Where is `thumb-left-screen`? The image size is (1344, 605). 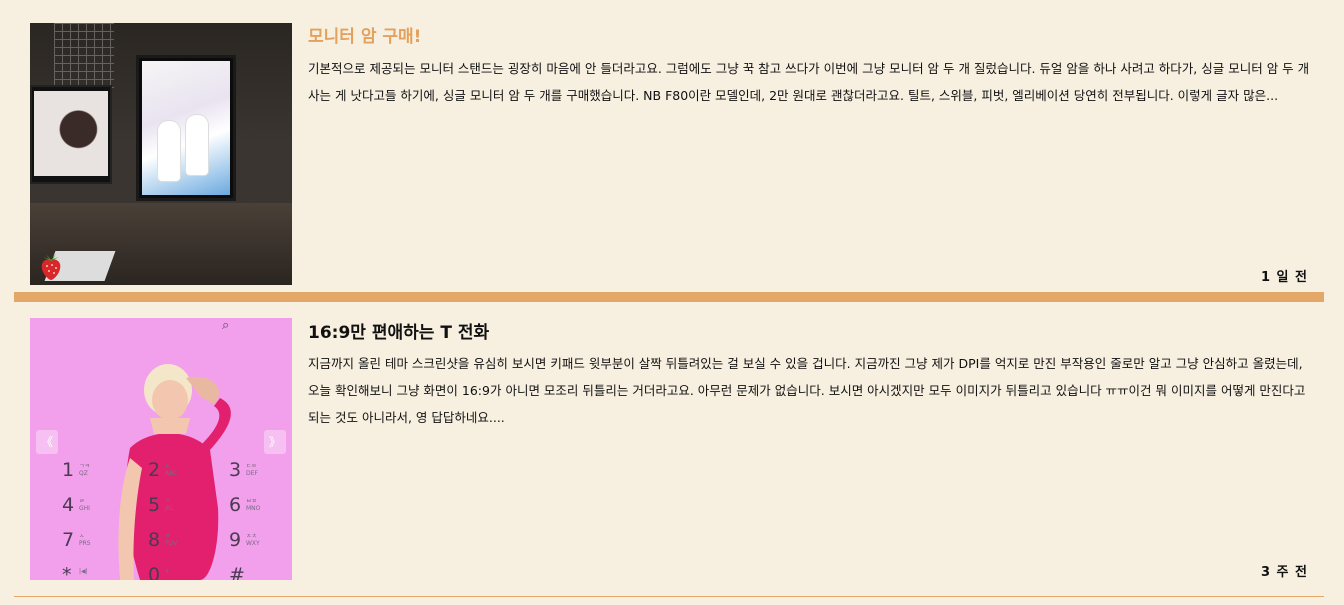 thumb-left-screen is located at coordinates (71, 133).